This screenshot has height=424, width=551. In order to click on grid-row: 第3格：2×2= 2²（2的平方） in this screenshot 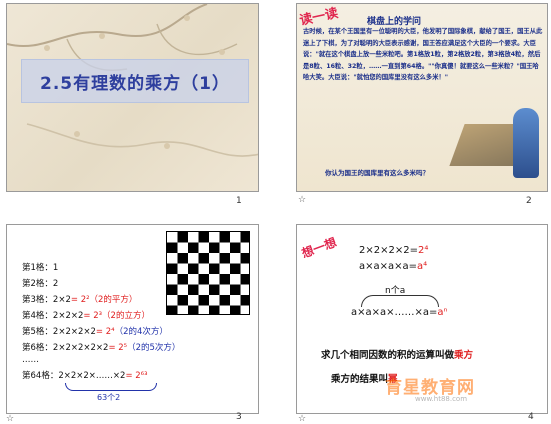, I will do `click(79, 299)`.